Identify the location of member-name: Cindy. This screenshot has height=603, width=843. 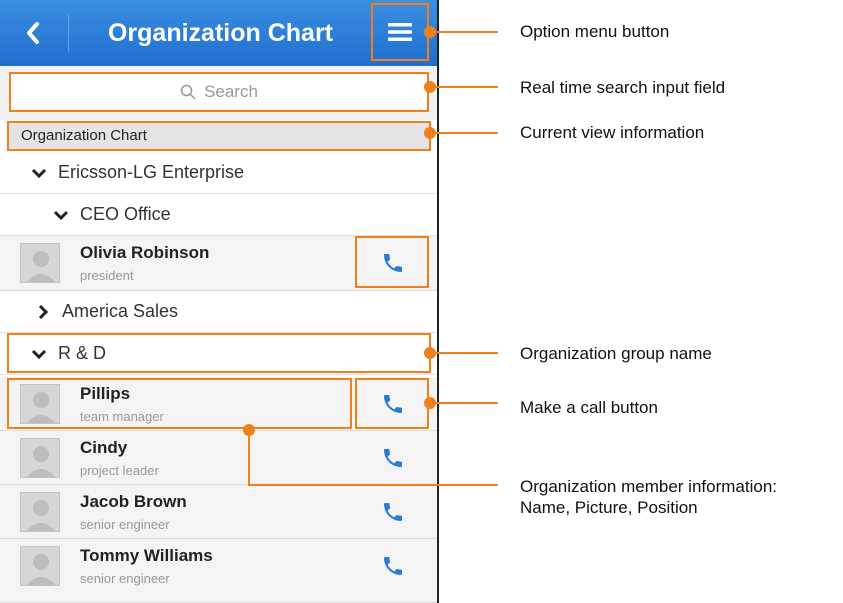
(104, 447).